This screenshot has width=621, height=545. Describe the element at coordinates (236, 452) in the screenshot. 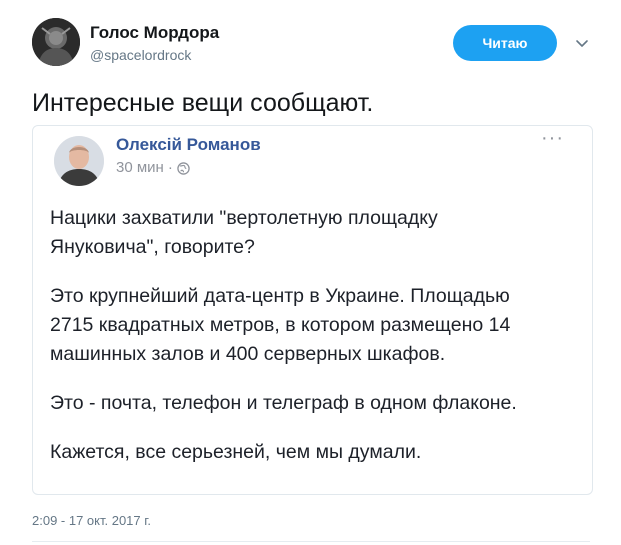

I see `post-paragraph: Кажется, все серьезней, чем мы думали.` at that location.